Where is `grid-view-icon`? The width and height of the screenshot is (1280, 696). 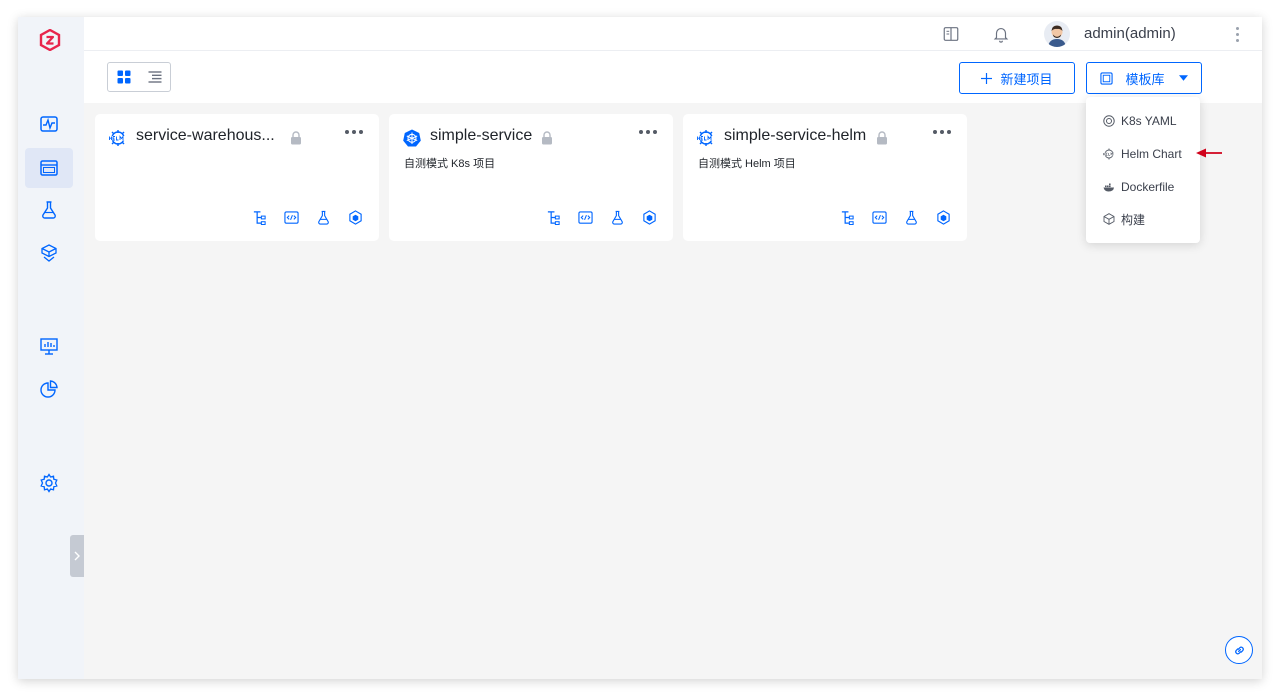 grid-view-icon is located at coordinates (123, 77).